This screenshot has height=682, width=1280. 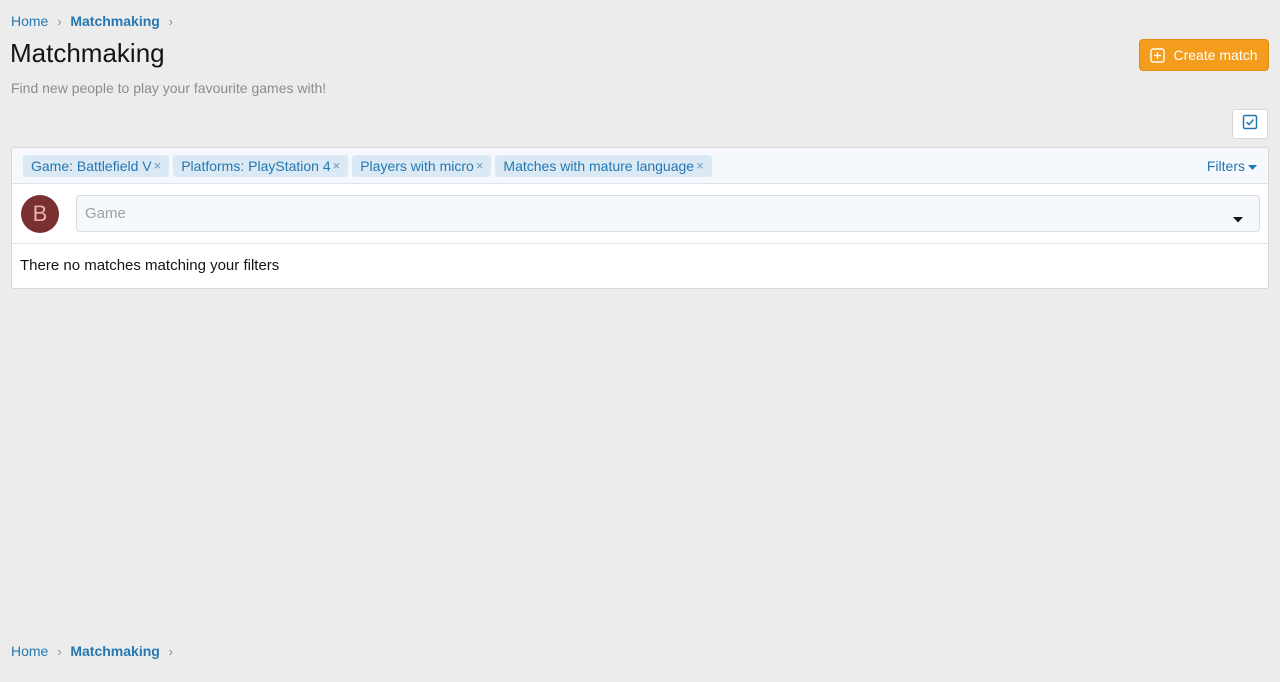 What do you see at coordinates (1252, 166) in the screenshot?
I see `caret-down-icon` at bounding box center [1252, 166].